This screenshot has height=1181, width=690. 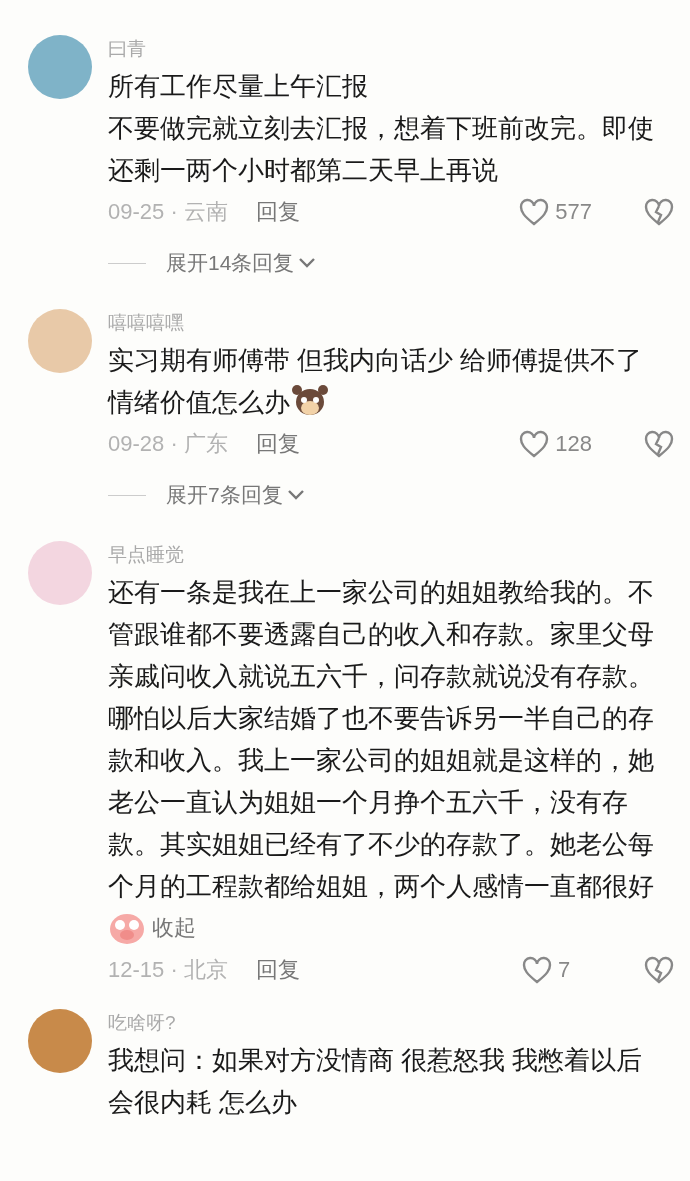 What do you see at coordinates (146, 555) in the screenshot?
I see `user-name: 早点睡觉` at bounding box center [146, 555].